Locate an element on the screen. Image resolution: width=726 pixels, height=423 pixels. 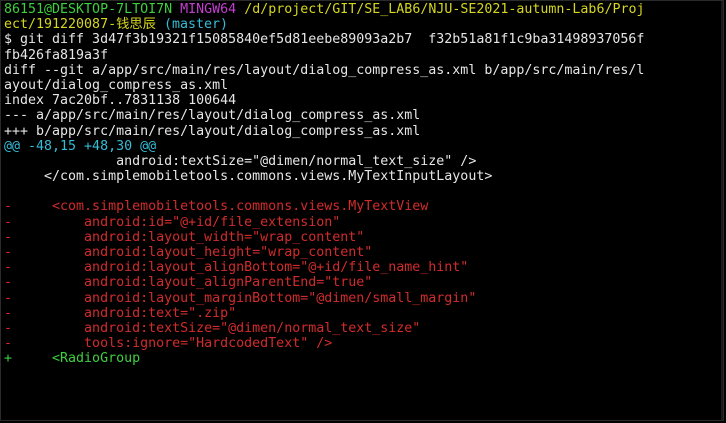
prompt-line-continued: ect/191220087-钱思辰 (master) is located at coordinates (363, 24).